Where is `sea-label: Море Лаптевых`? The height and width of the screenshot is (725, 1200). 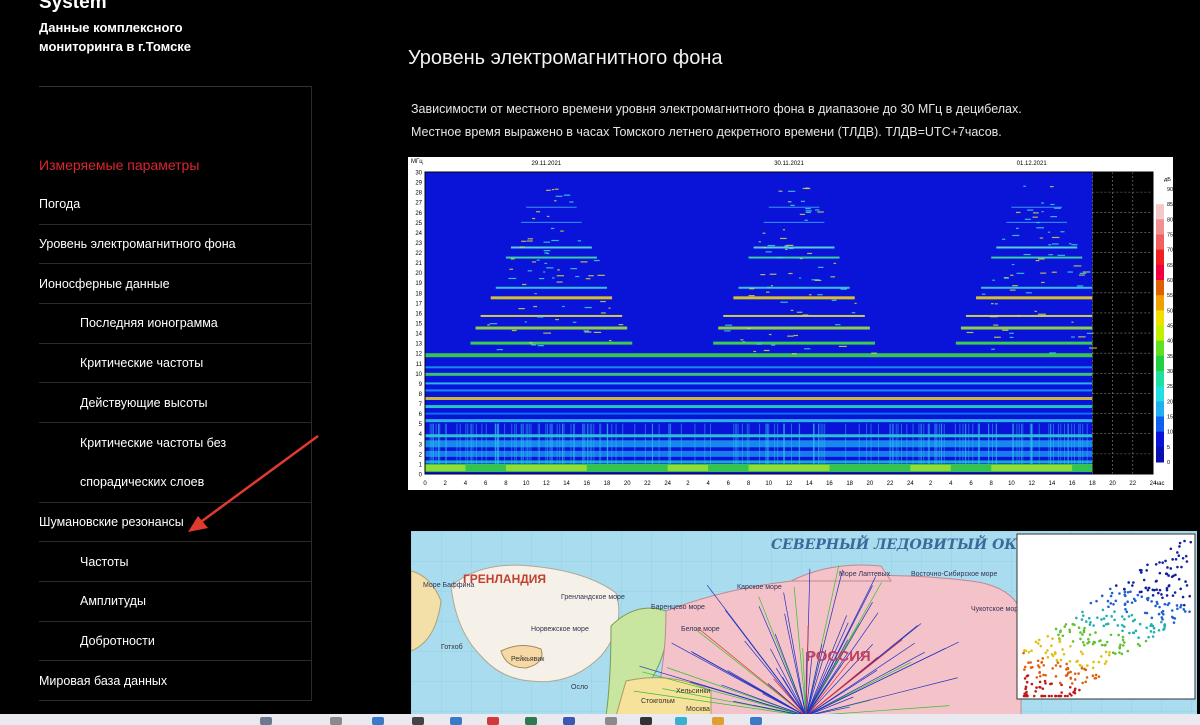 sea-label: Море Лаптевых is located at coordinates (865, 574).